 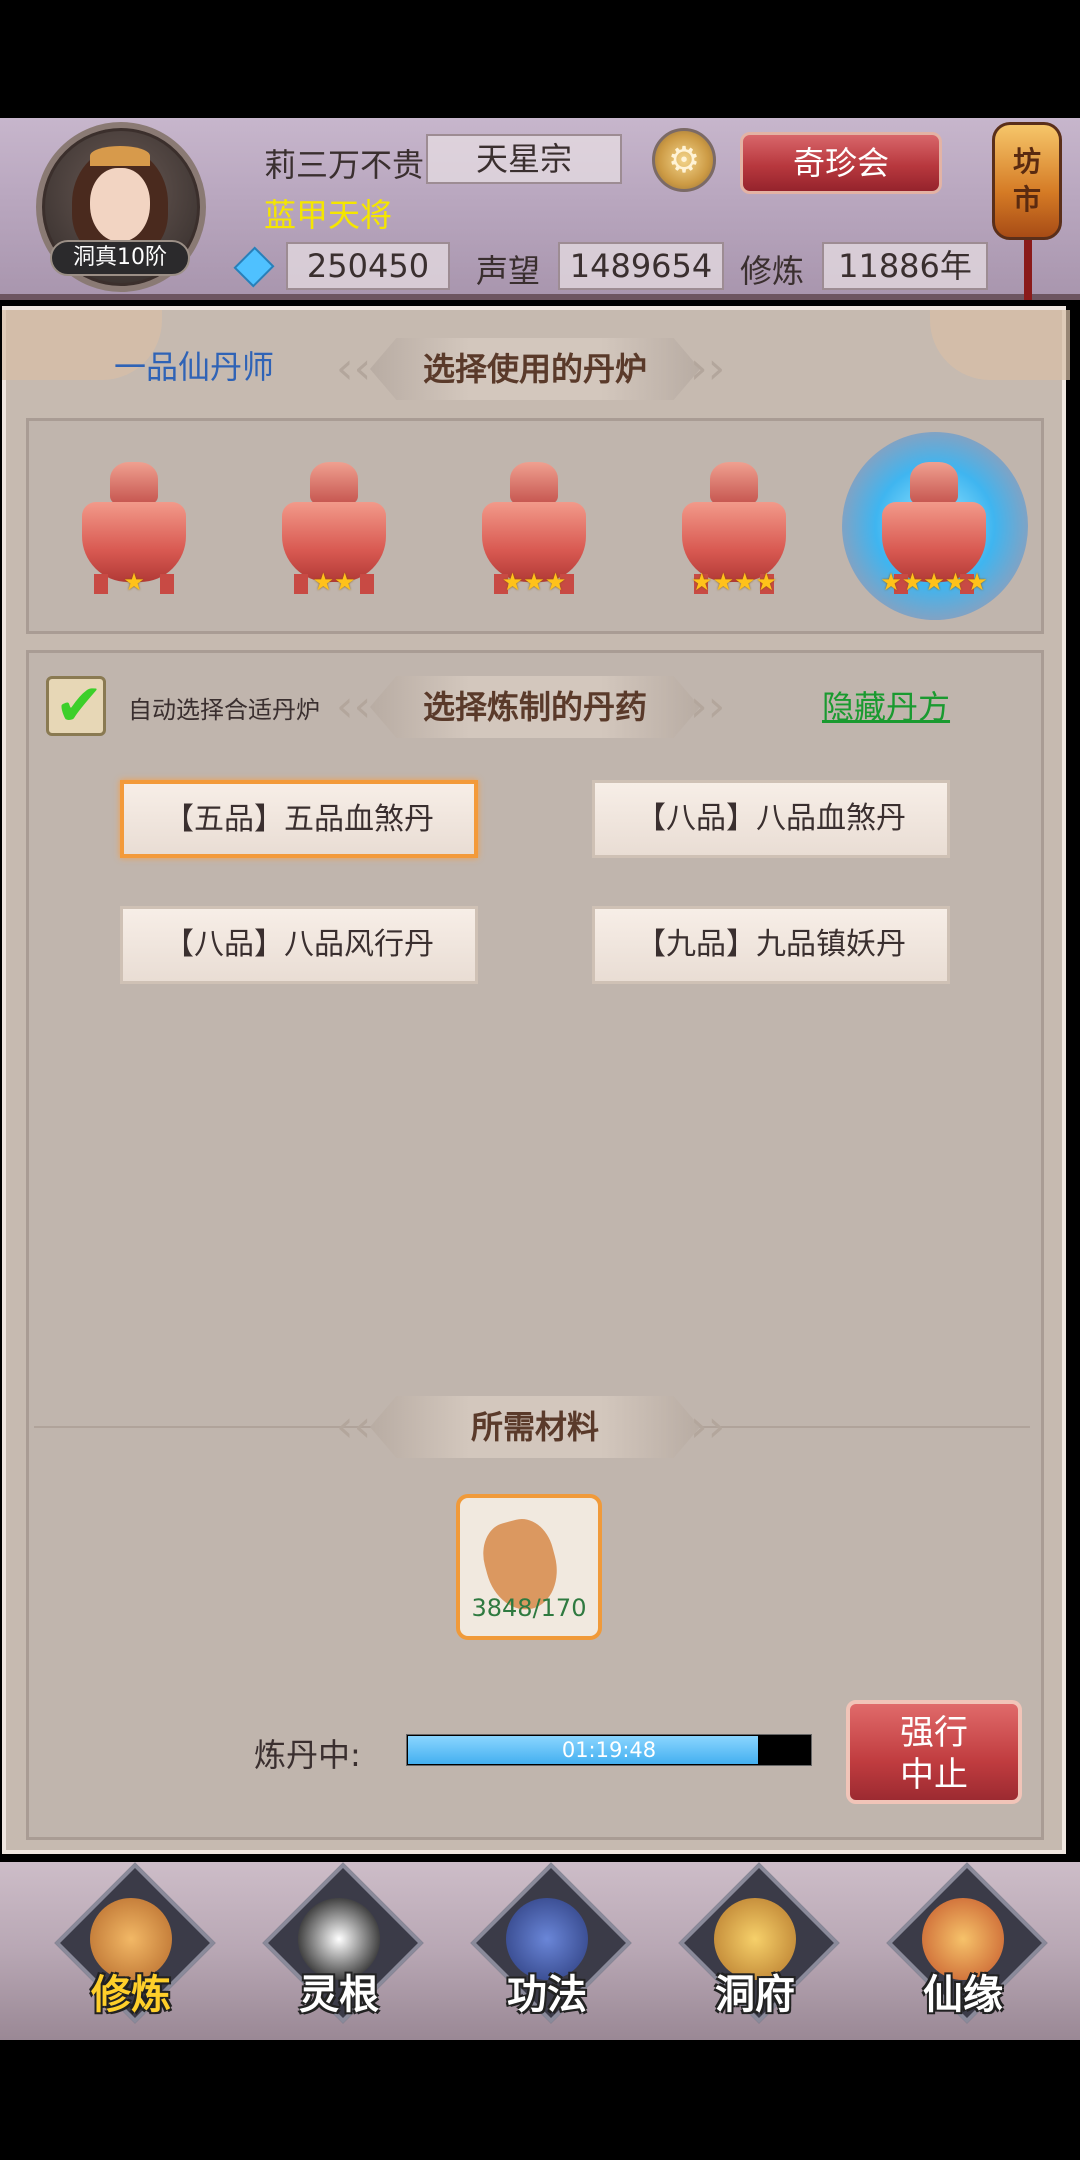 I want to click on recipe-option: 【八品】八品风行丹, so click(x=299, y=945).